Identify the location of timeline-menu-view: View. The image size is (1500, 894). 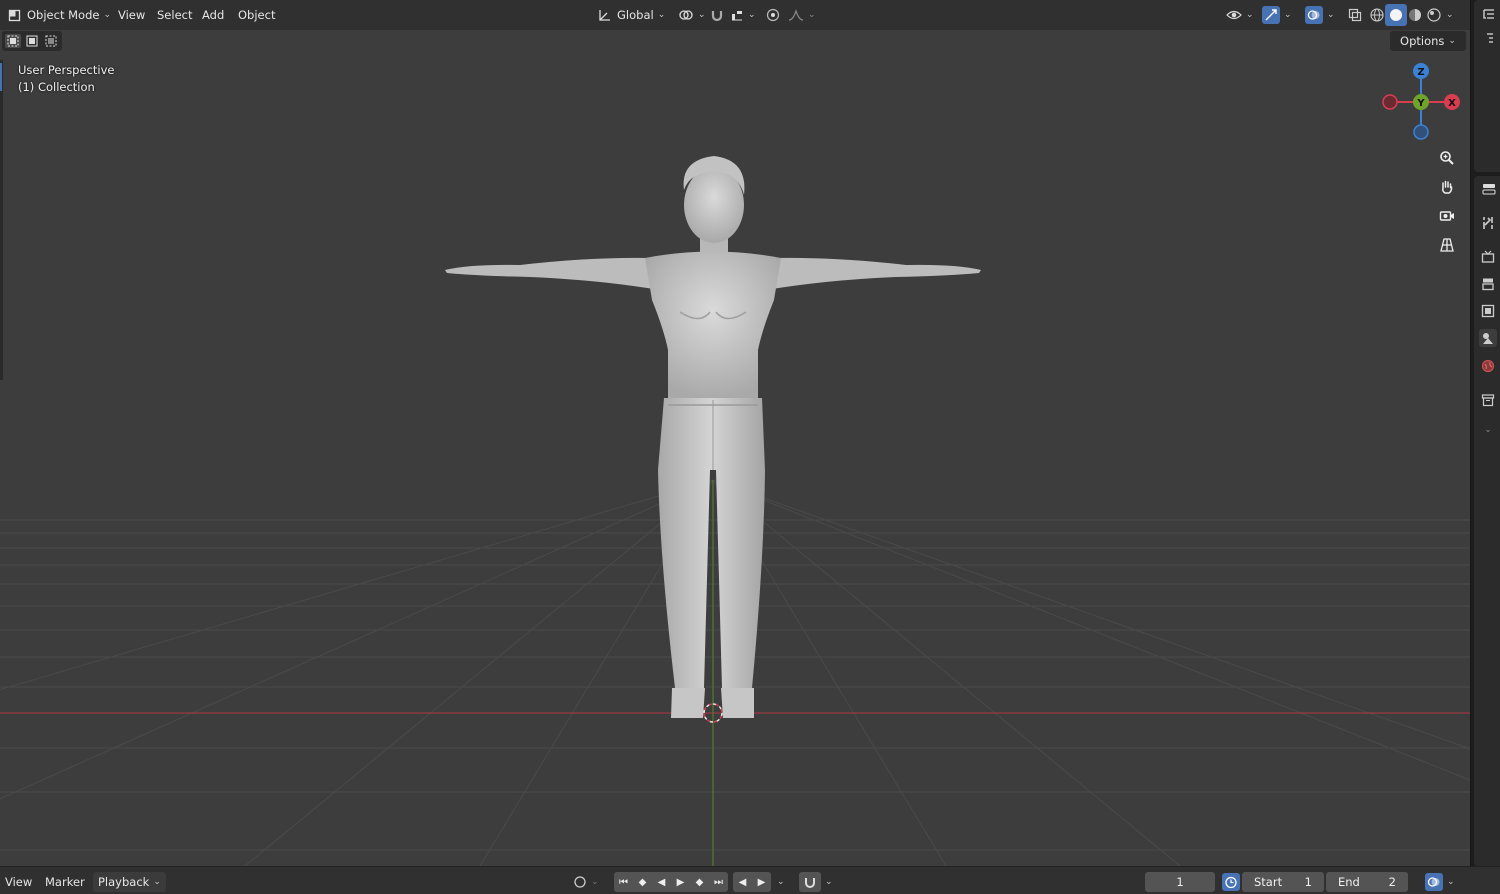
(18, 882).